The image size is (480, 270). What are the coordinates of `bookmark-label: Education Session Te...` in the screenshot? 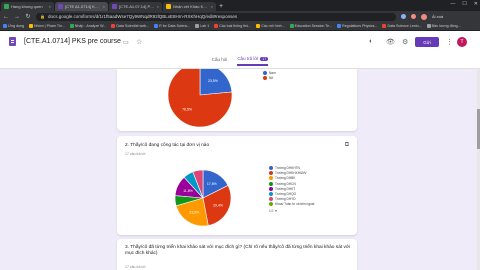 It's located at (313, 26).